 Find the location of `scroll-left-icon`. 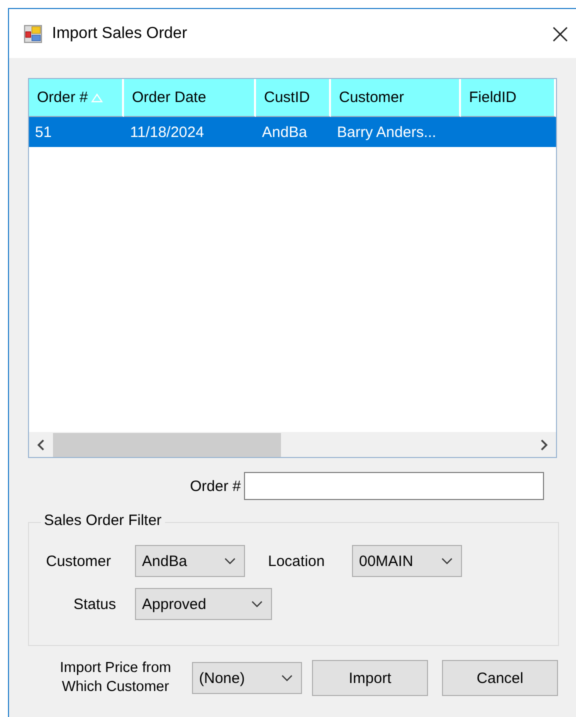

scroll-left-icon is located at coordinates (41, 444).